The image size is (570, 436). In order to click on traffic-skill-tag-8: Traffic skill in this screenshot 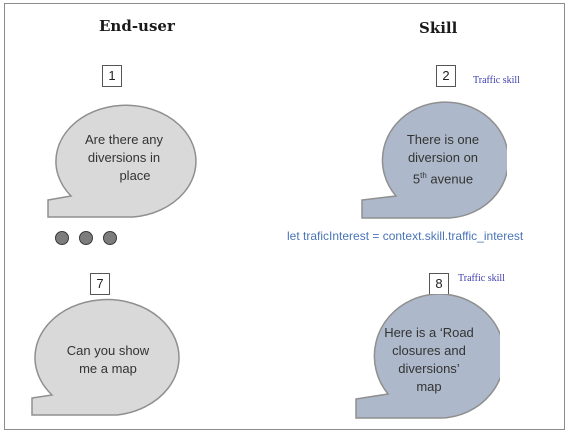, I will do `click(481, 278)`.